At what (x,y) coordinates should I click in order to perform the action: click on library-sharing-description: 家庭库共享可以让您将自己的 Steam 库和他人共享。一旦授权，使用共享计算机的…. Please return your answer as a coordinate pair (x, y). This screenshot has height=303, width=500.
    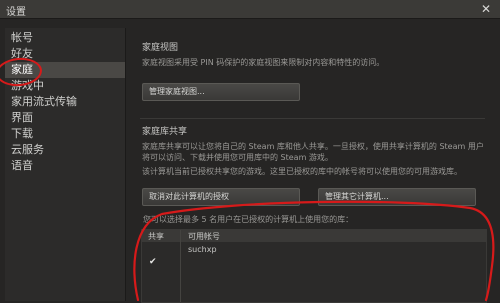
    Looking at the image, I should click on (313, 152).